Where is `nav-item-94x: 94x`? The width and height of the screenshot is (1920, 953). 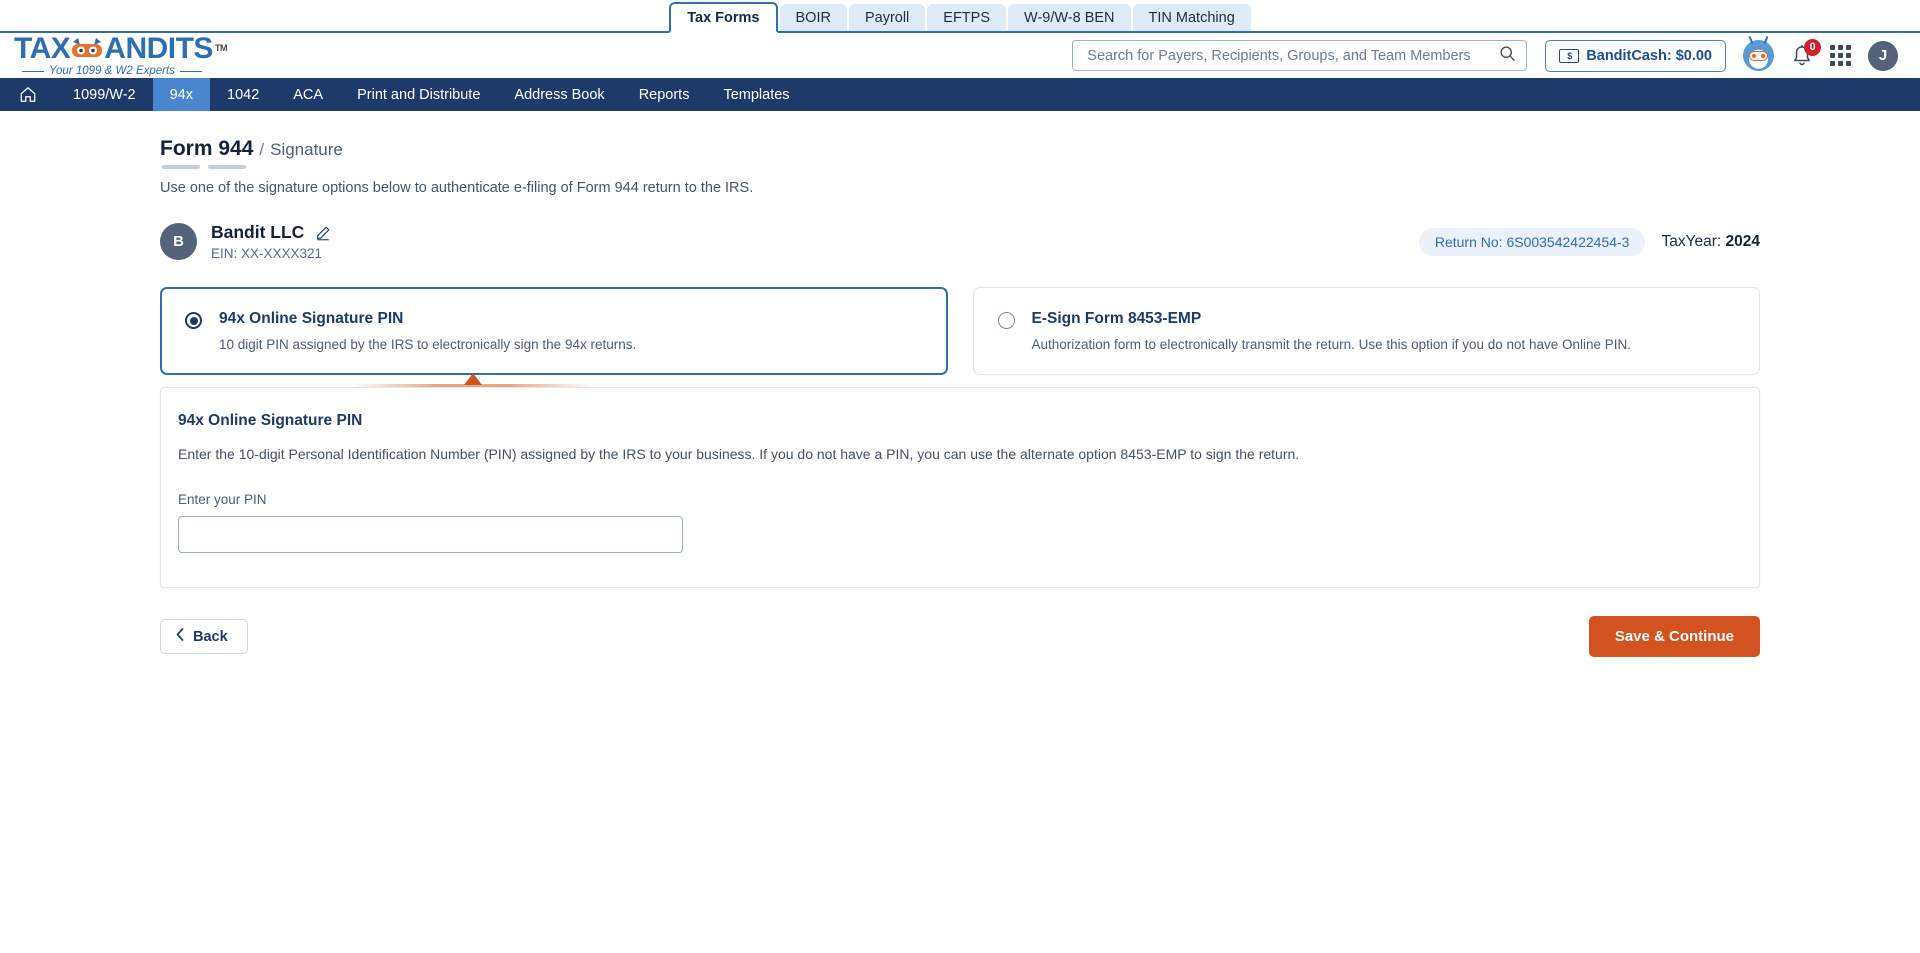
nav-item-94x: 94x is located at coordinates (181, 94).